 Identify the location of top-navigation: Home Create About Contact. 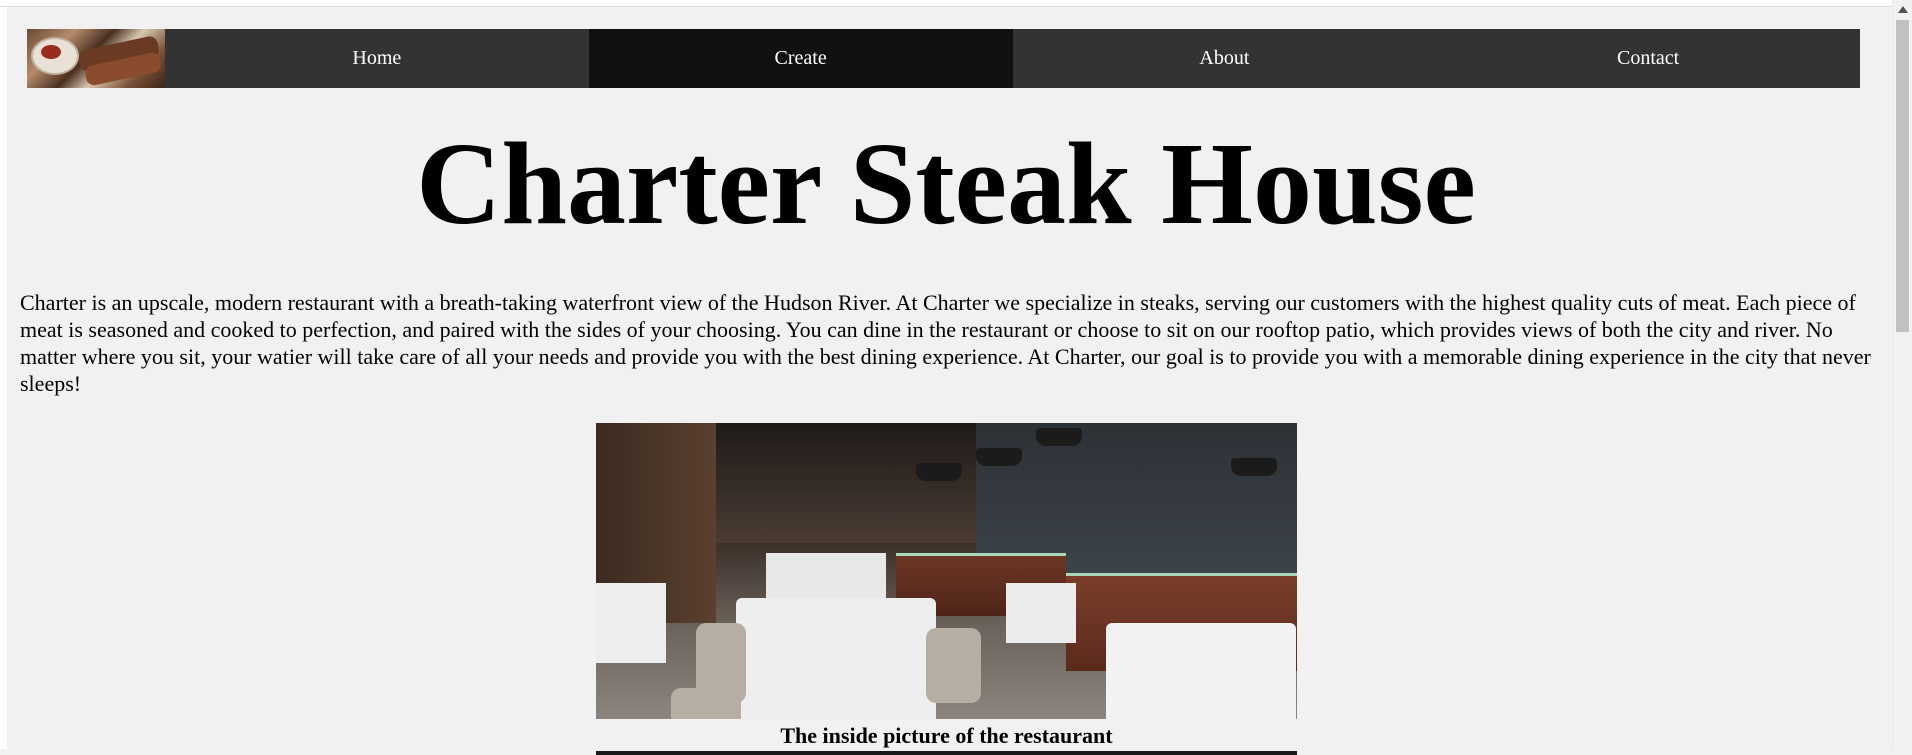
(943, 58).